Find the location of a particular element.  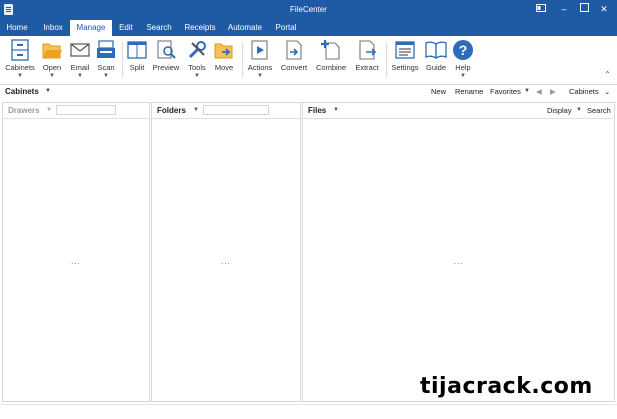

chevron-down-icon: ⌄ is located at coordinates (607, 91).